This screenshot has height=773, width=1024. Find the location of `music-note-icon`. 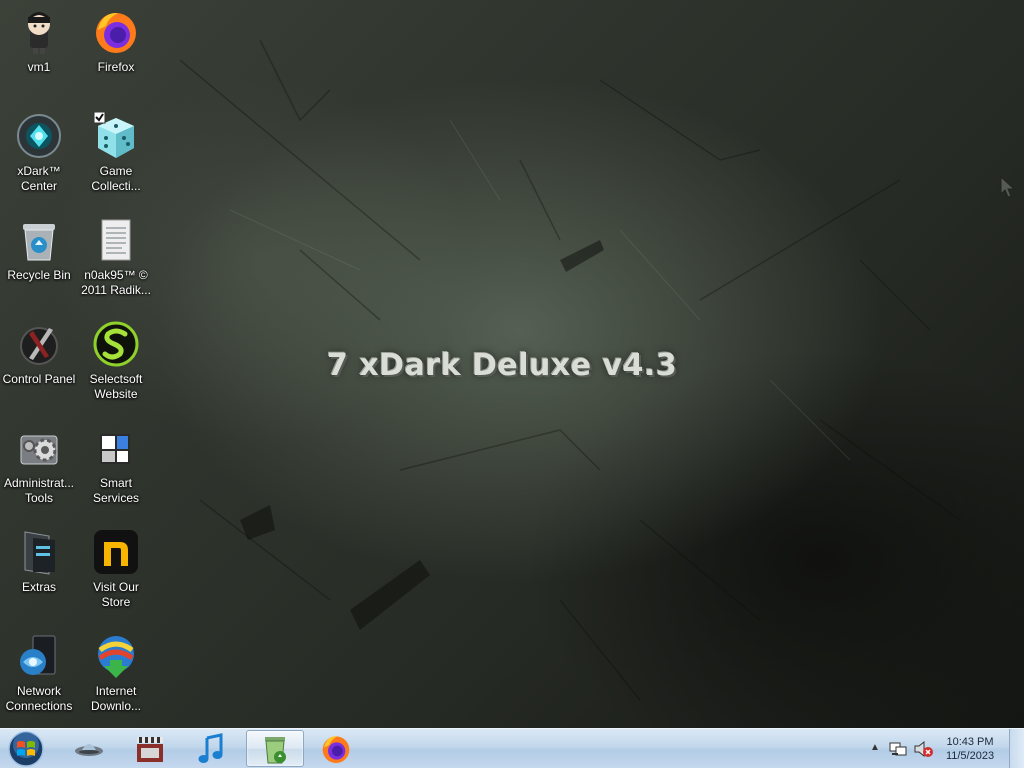

music-note-icon is located at coordinates (210, 747).